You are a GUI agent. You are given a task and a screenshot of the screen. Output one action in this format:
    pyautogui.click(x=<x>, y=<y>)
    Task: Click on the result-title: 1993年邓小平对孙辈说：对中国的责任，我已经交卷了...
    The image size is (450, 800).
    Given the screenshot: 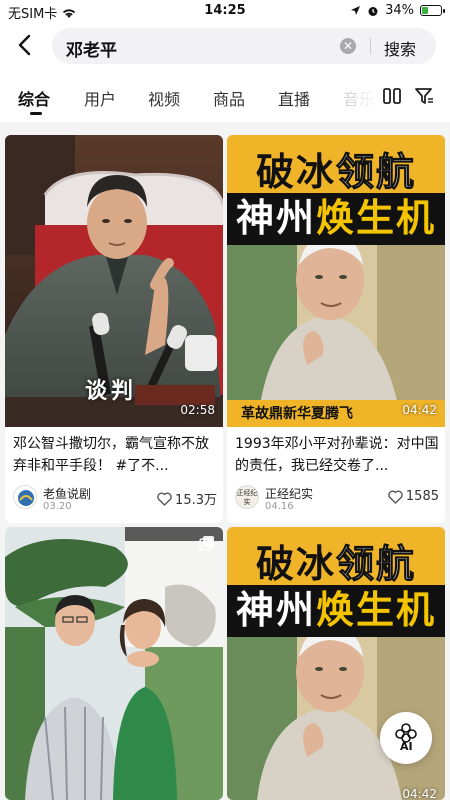 What is the action you would take?
    pyautogui.click(x=337, y=455)
    